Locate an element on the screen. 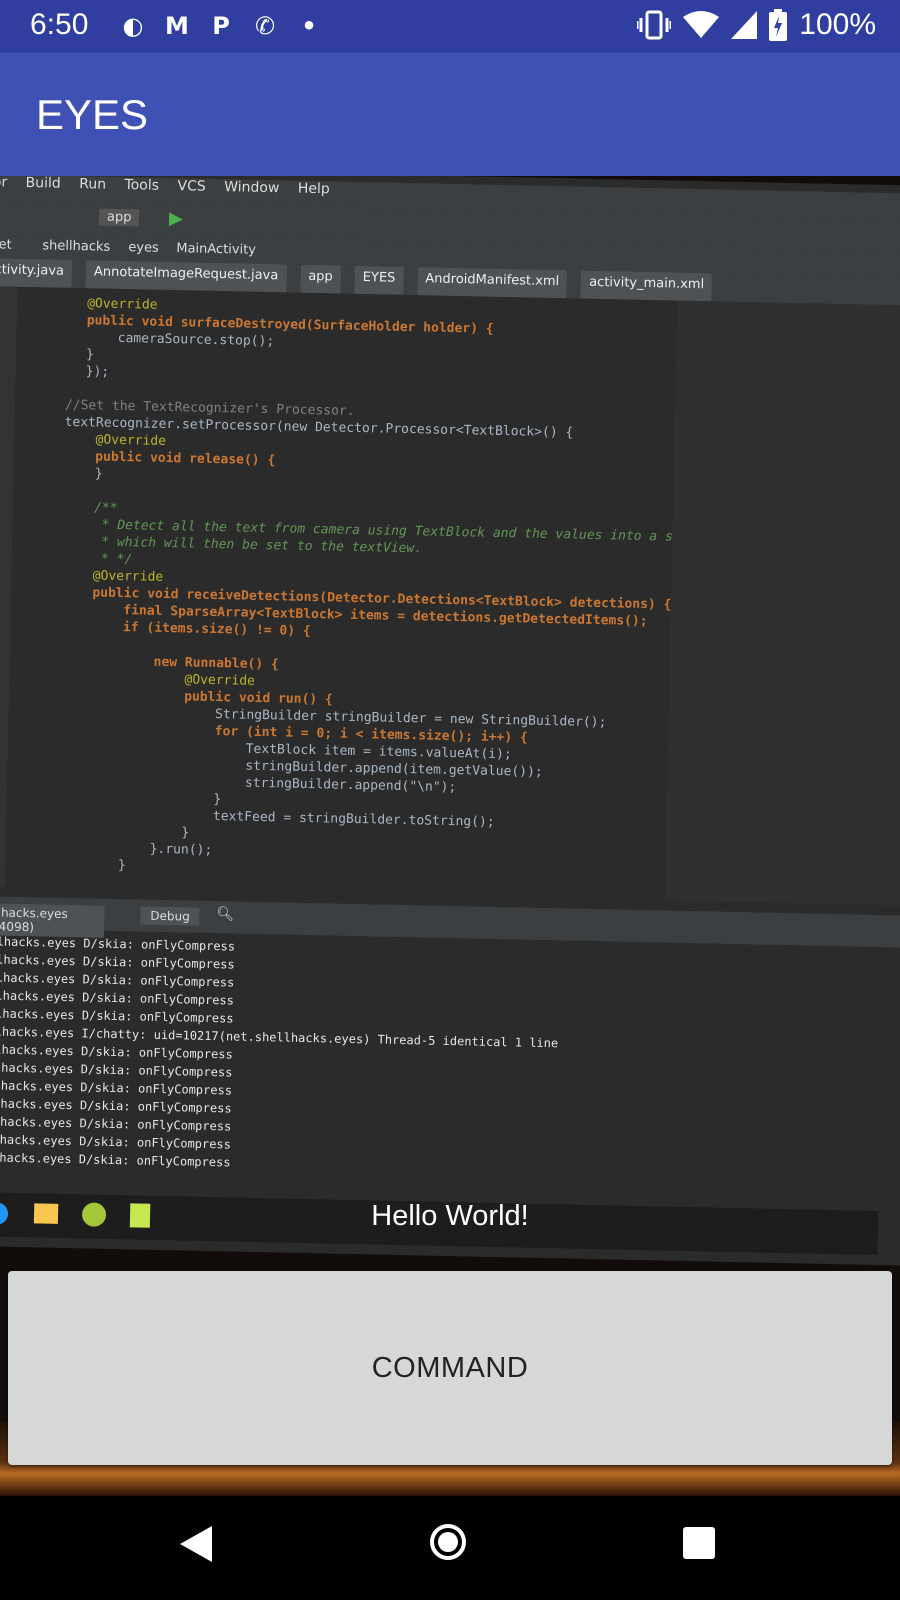 This screenshot has width=900, height=1600. status-time: 6:50 is located at coordinates (59, 24).